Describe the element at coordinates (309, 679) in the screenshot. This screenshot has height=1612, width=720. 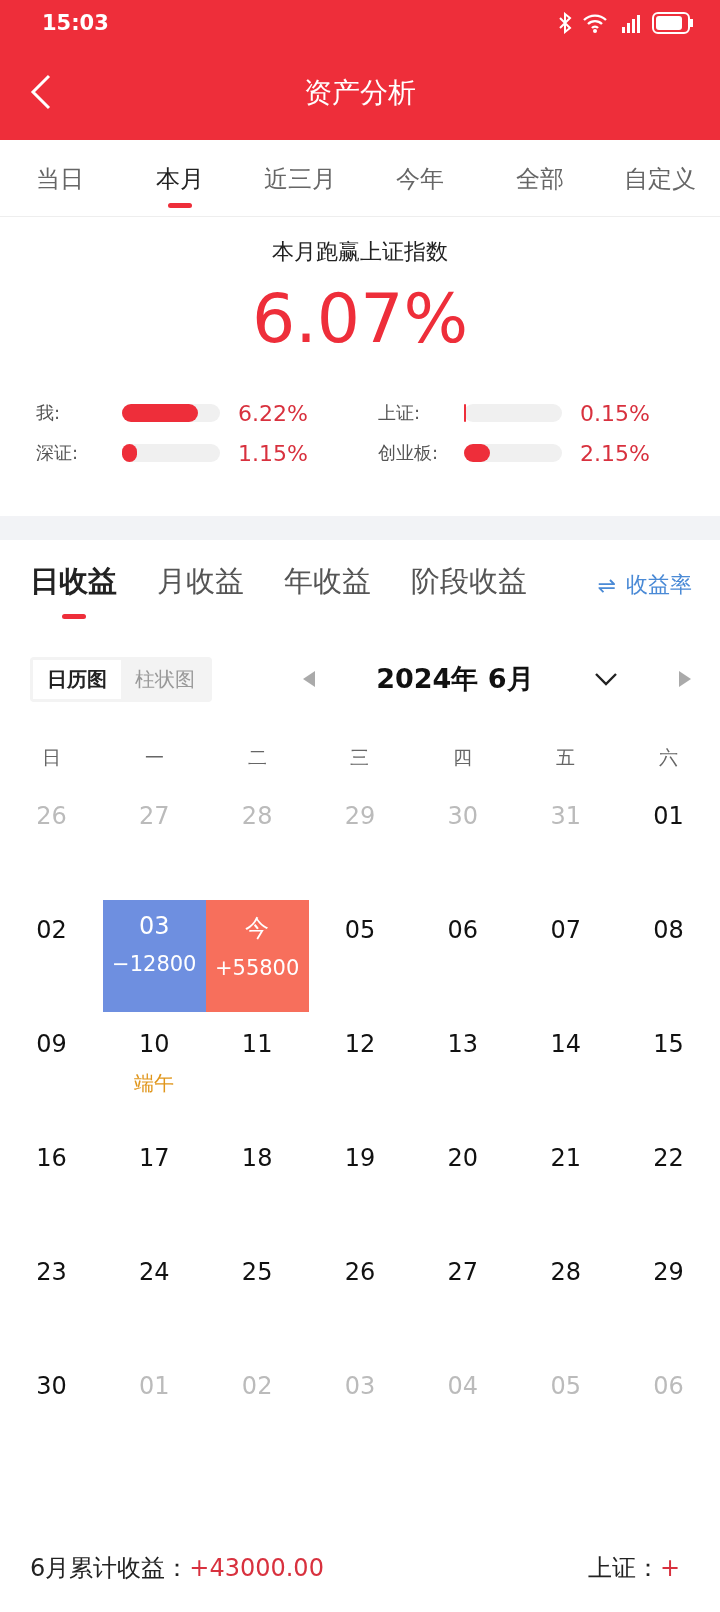
I see `previous-icon` at that location.